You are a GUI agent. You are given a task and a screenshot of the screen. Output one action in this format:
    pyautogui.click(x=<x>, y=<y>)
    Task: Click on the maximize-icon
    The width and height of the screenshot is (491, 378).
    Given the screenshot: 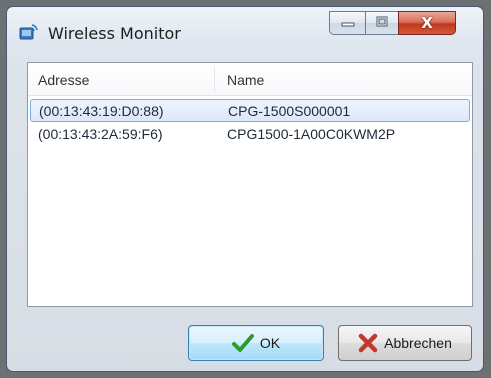 What is the action you would take?
    pyautogui.click(x=382, y=23)
    